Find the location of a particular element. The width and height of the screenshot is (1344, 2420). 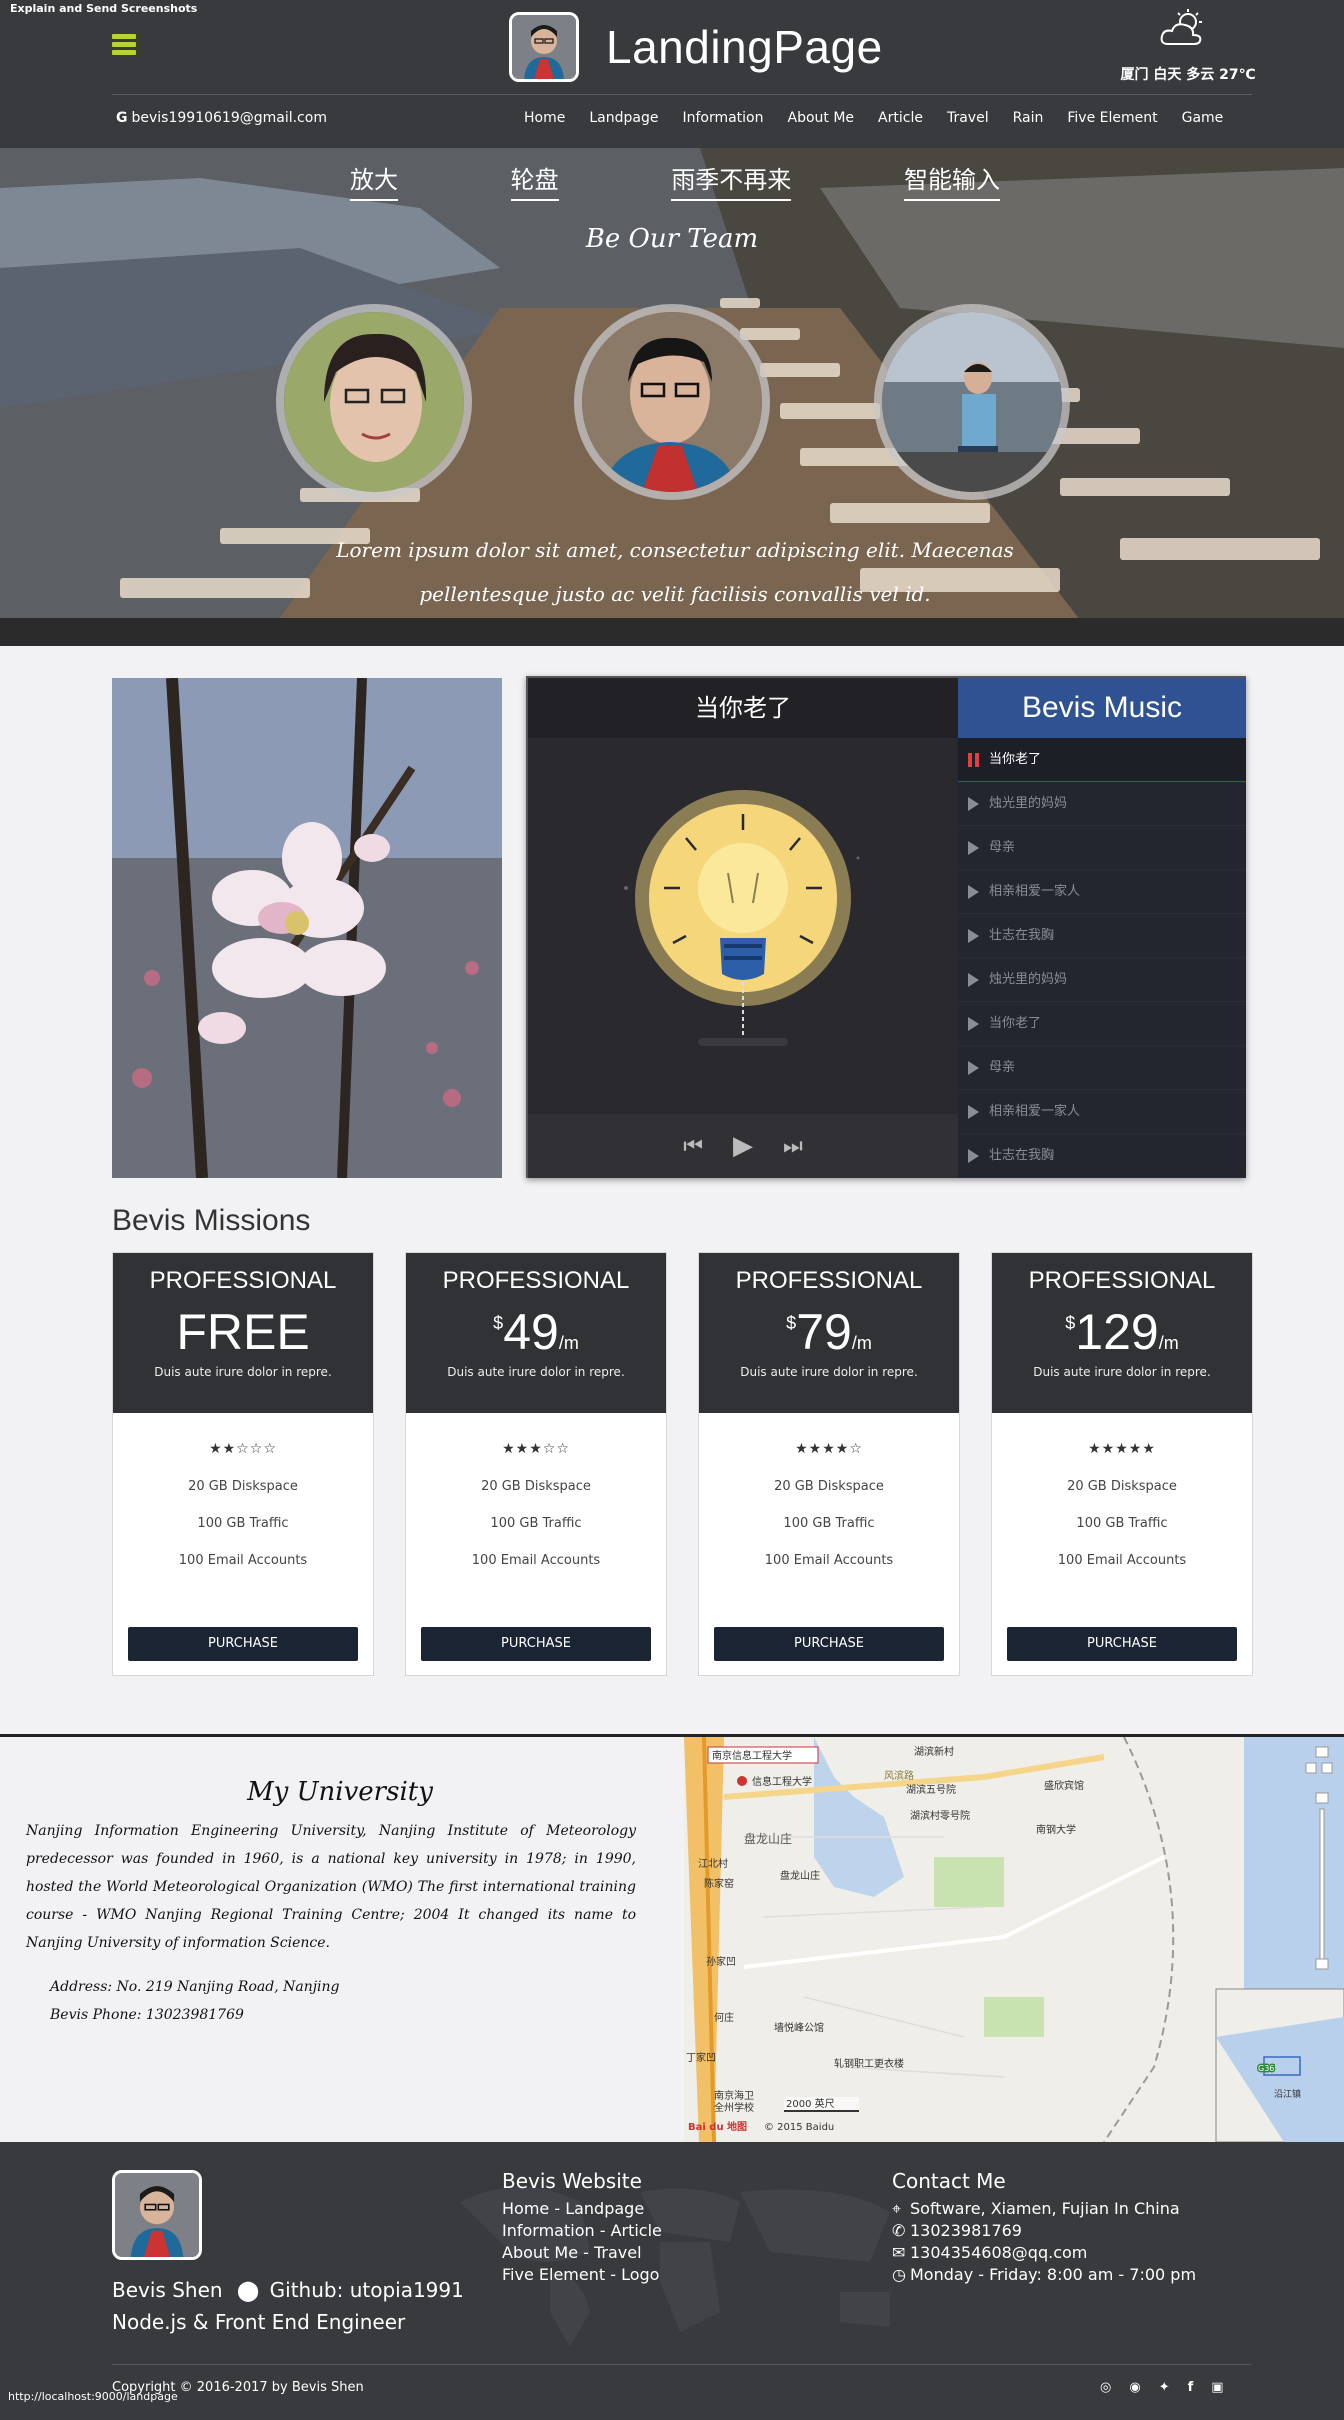

hero-tab-zoom: 放大 is located at coordinates (374, 180).